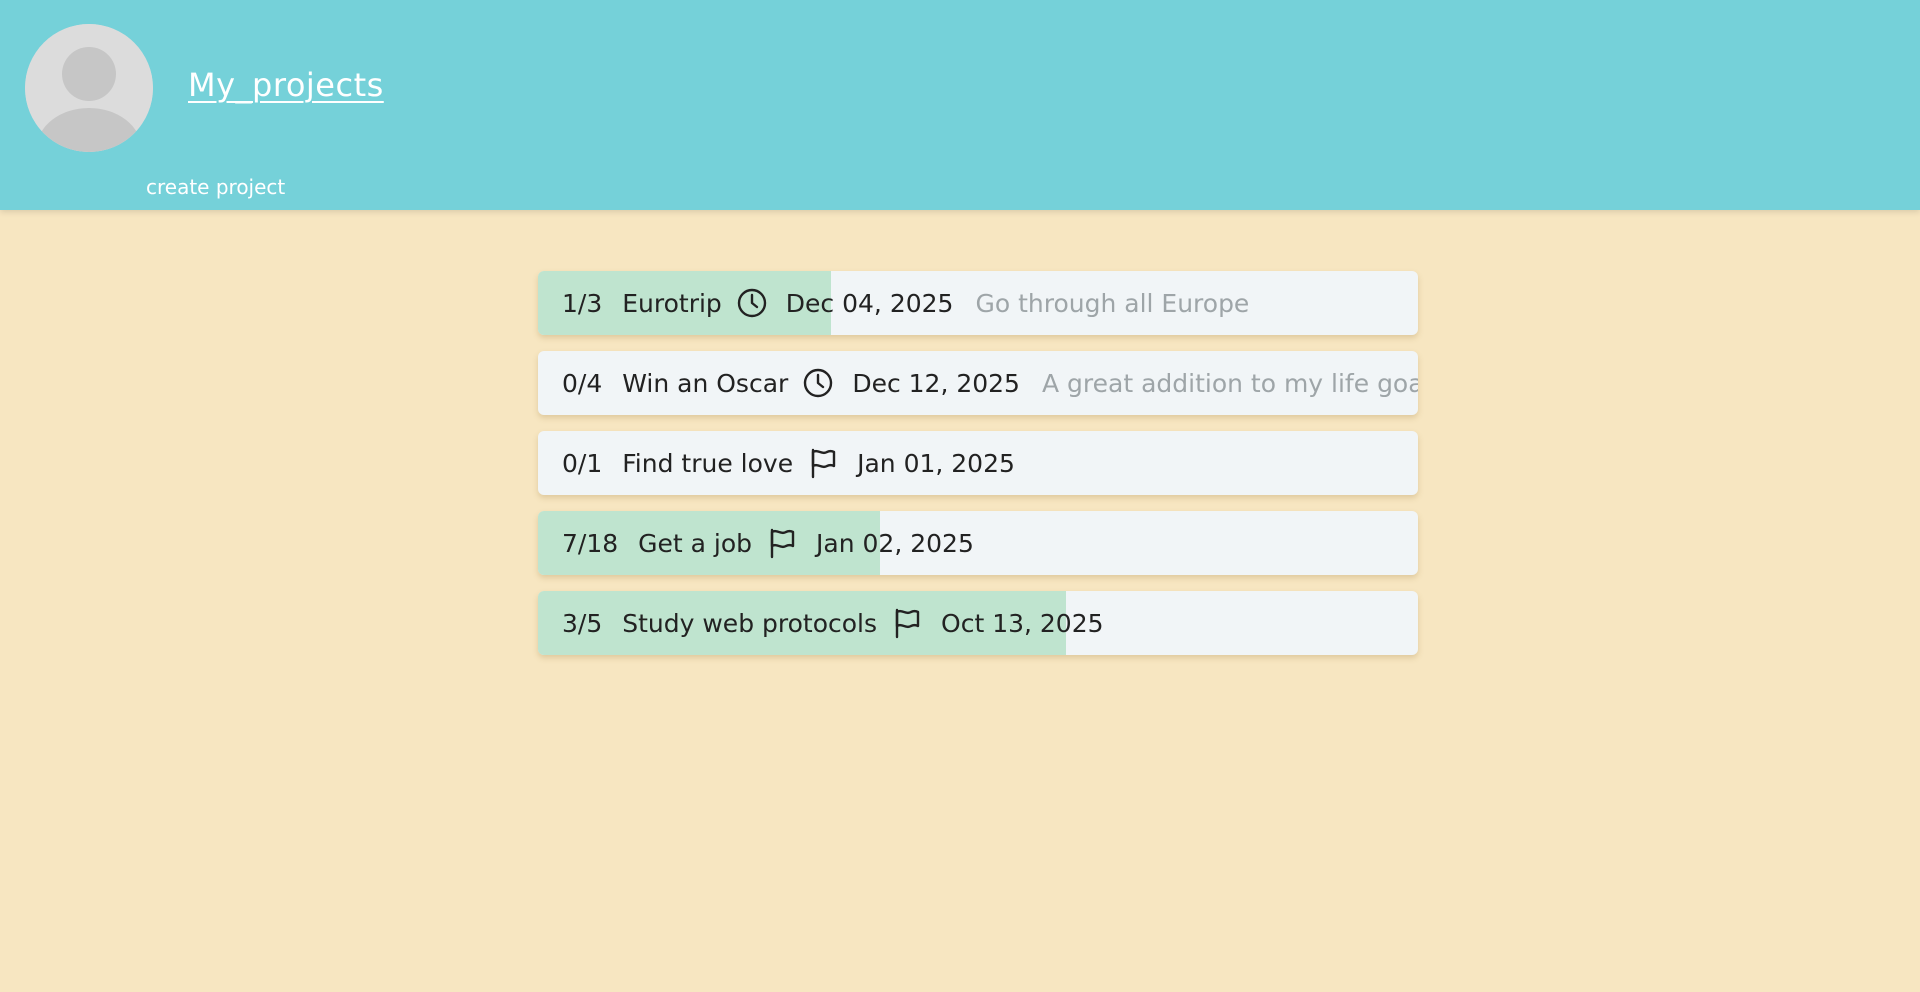  Describe the element at coordinates (582, 303) in the screenshot. I see `task-count: 1/3` at that location.